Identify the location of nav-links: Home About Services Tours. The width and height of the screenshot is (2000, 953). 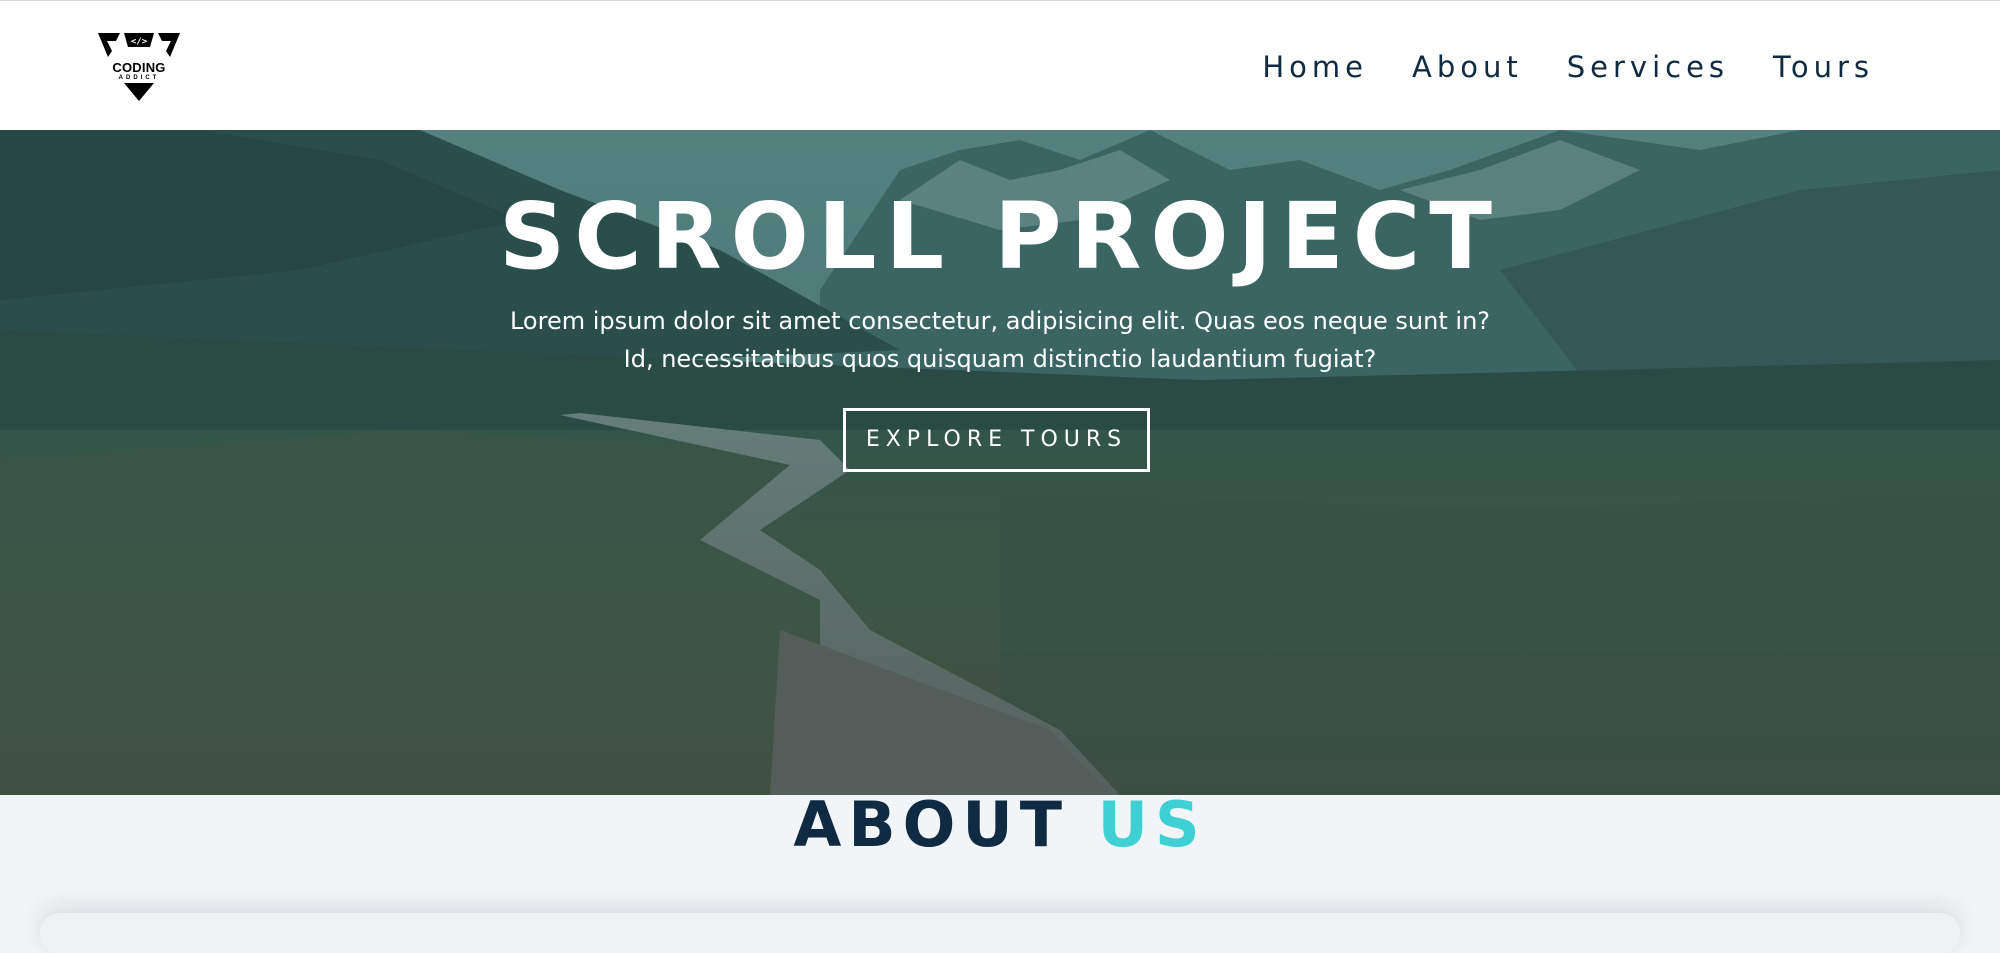
(1546, 67).